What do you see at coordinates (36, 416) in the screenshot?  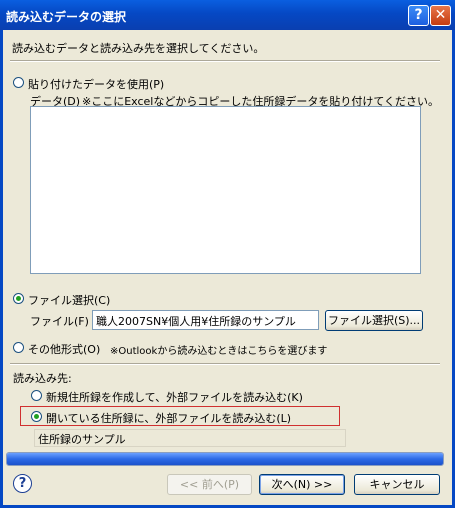 I see `open-addressbook-radio` at bounding box center [36, 416].